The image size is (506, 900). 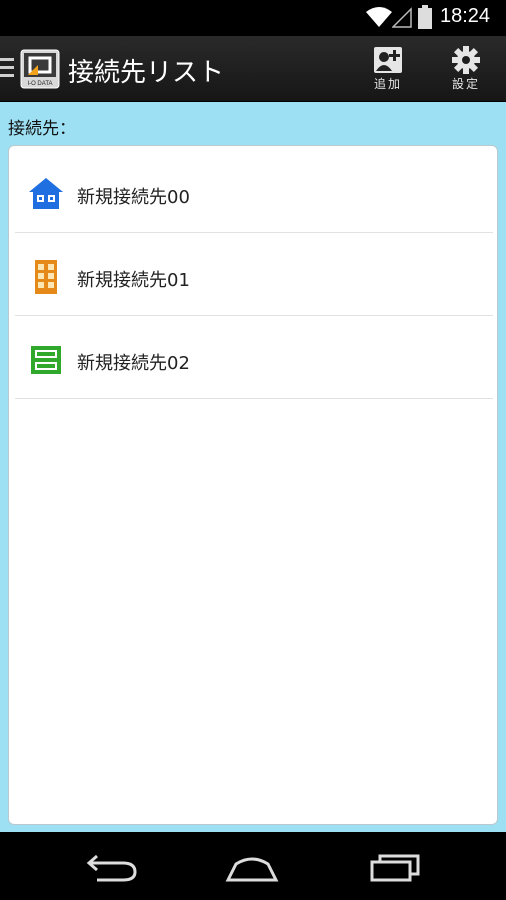 I want to click on back-icon, so click(x=113, y=868).